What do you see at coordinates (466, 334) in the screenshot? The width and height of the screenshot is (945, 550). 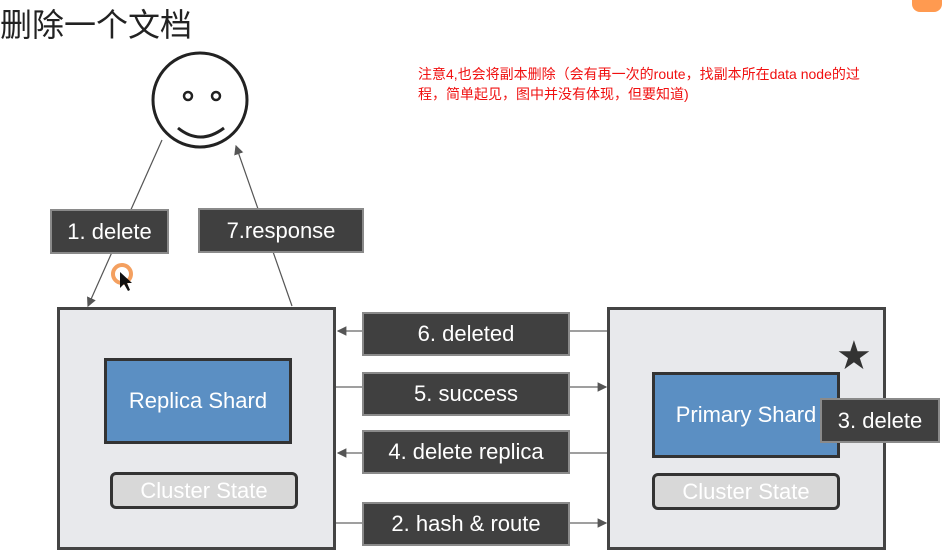 I see `step-6-deleted-label: 6. deleted` at bounding box center [466, 334].